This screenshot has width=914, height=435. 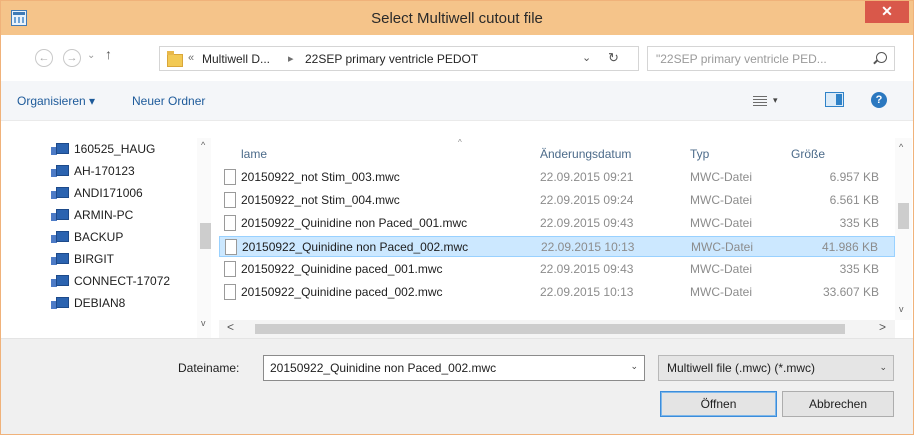 What do you see at coordinates (56, 101) in the screenshot?
I see `organize-menu-button: Organisieren ▾` at bounding box center [56, 101].